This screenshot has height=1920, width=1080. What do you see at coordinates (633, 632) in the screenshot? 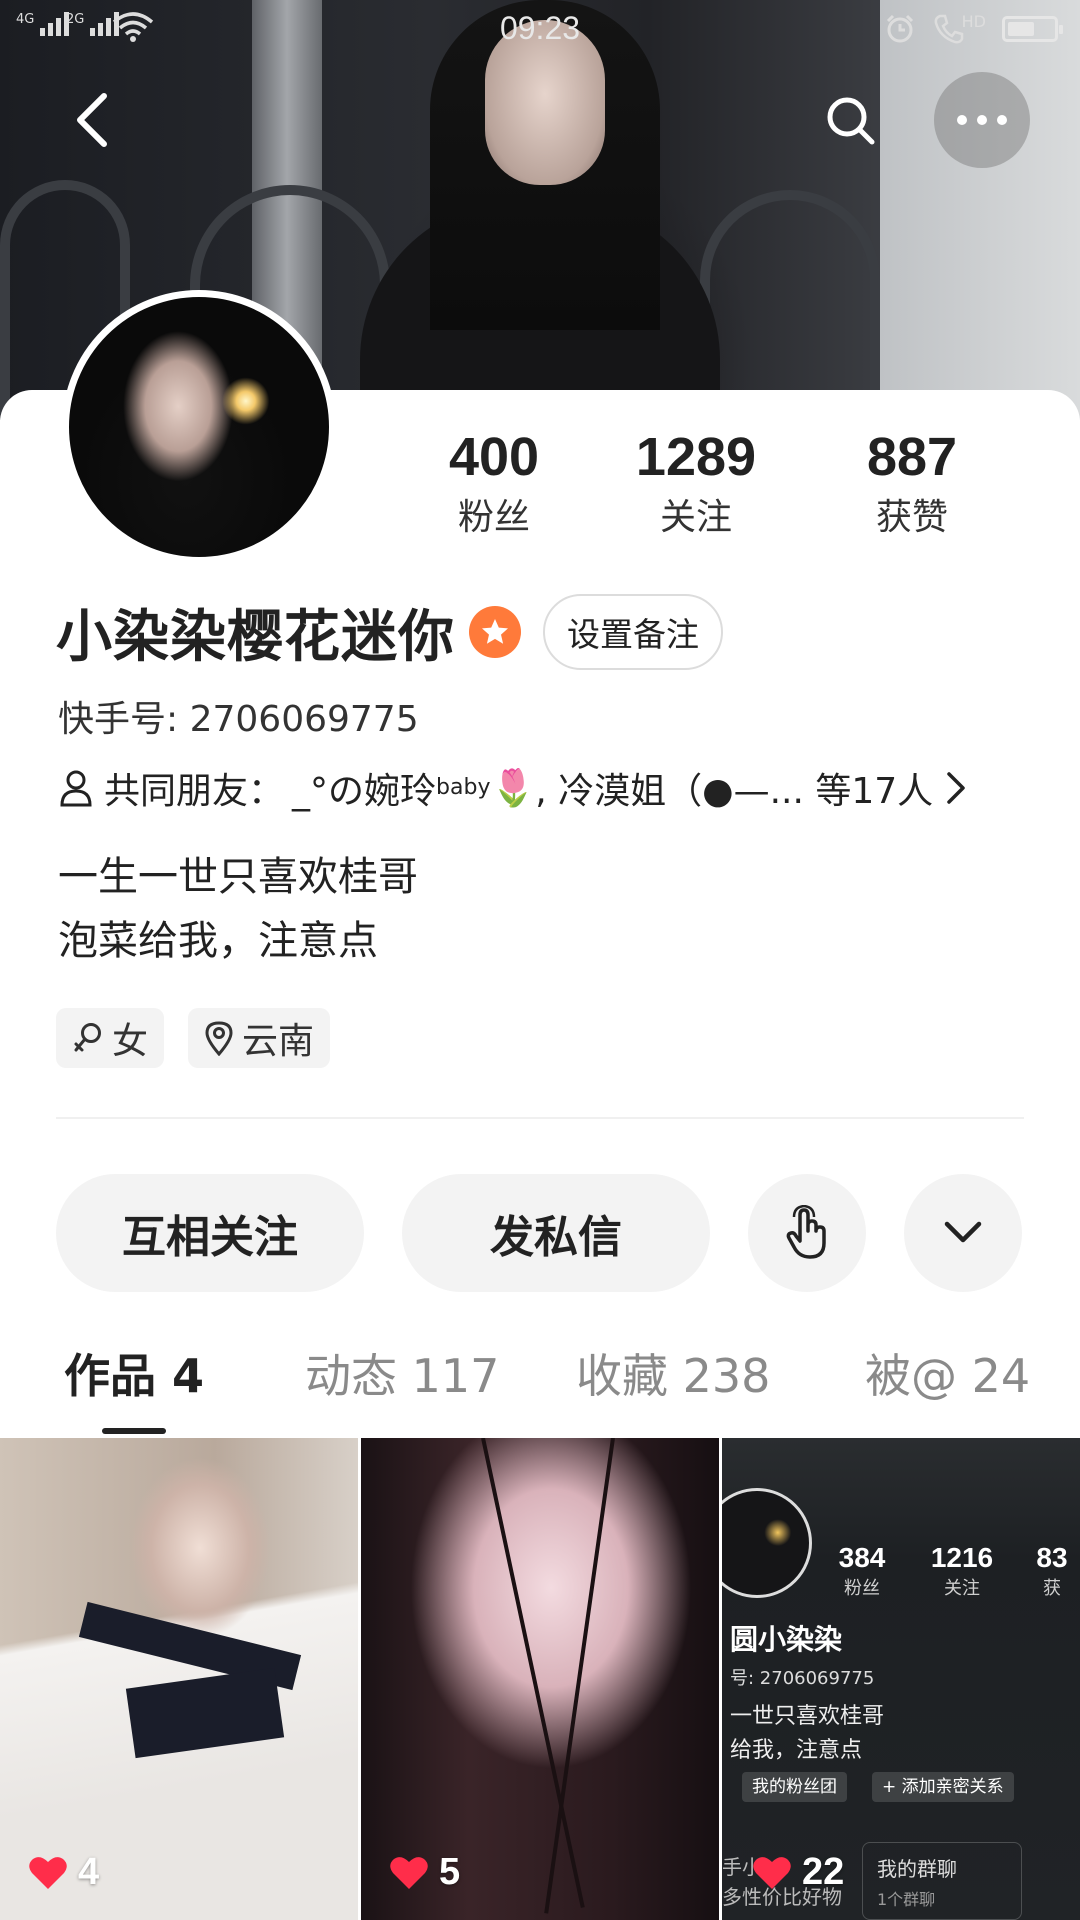
I see `set-remark-button: 设置备注` at bounding box center [633, 632].